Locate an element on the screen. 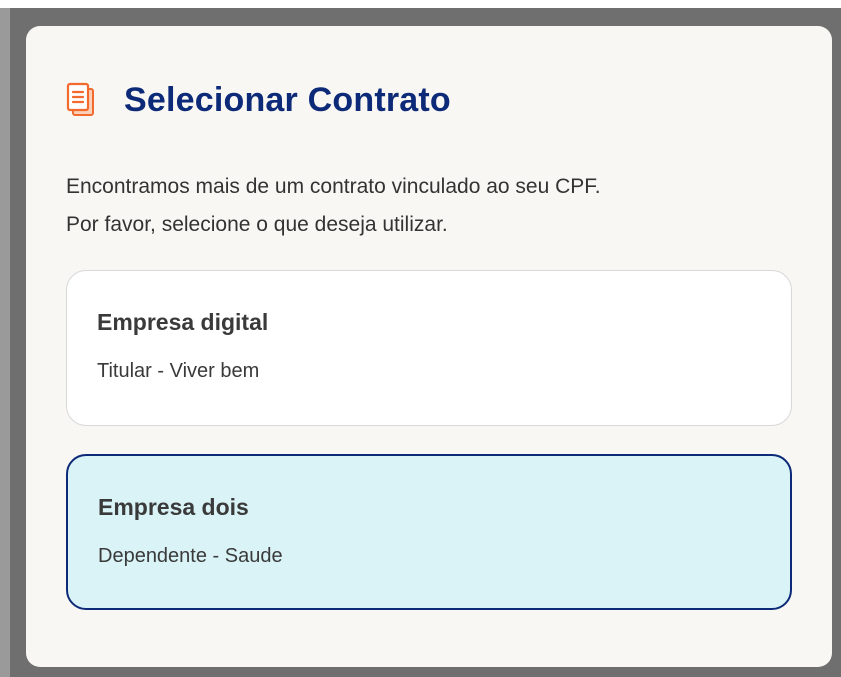  contract-name: Empresa digital is located at coordinates (183, 322).